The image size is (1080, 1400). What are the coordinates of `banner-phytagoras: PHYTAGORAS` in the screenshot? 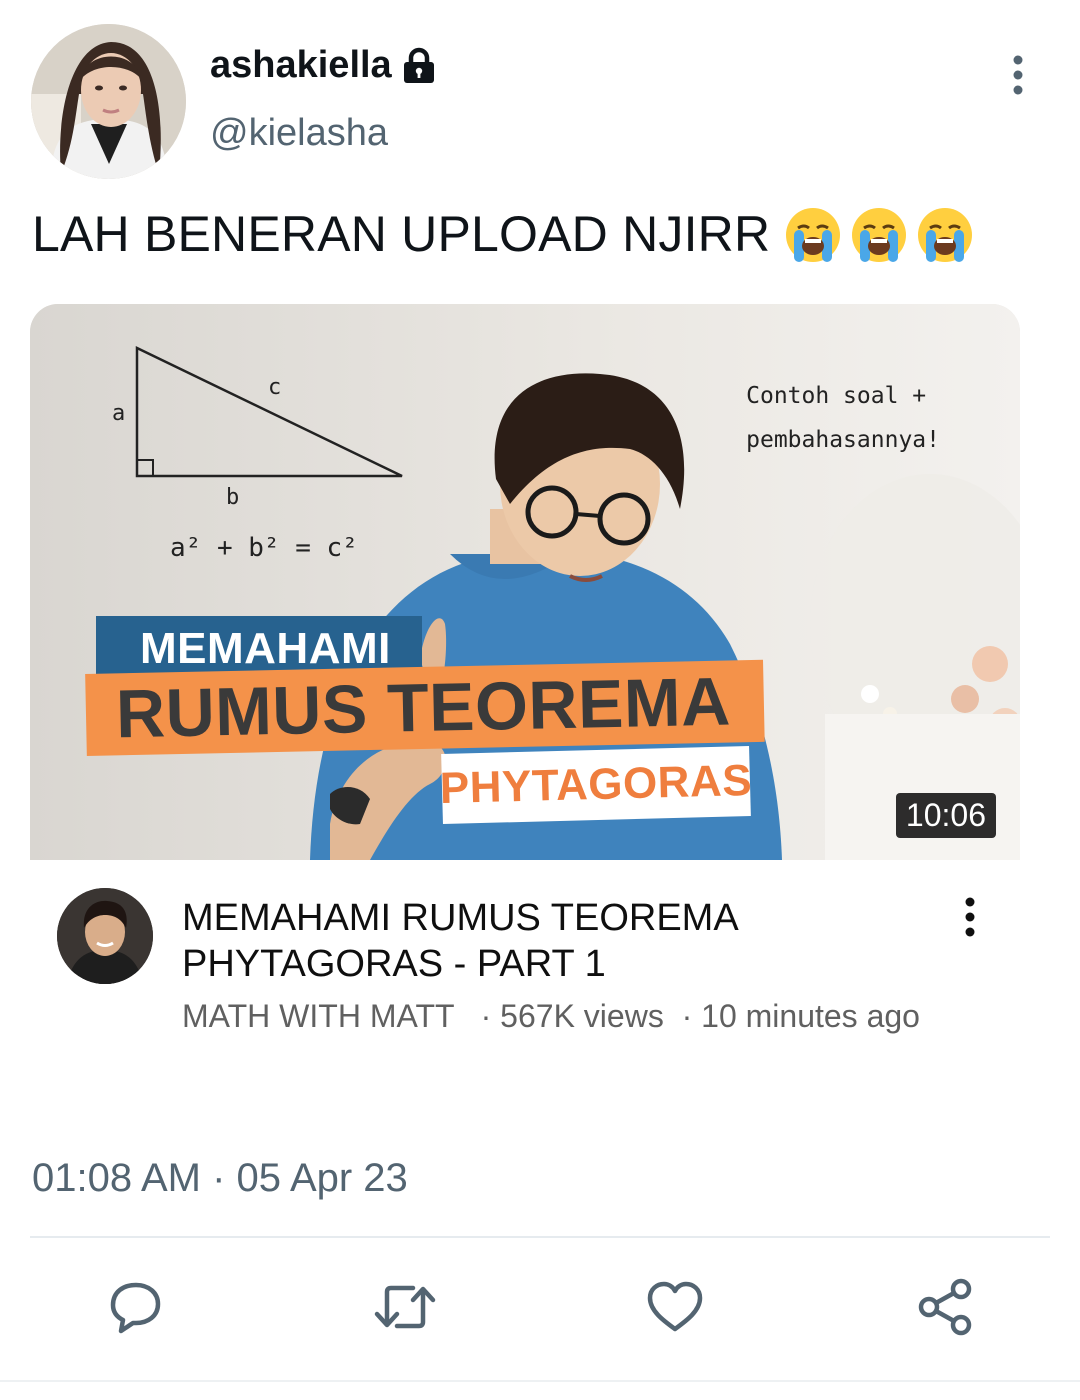 It's located at (596, 785).